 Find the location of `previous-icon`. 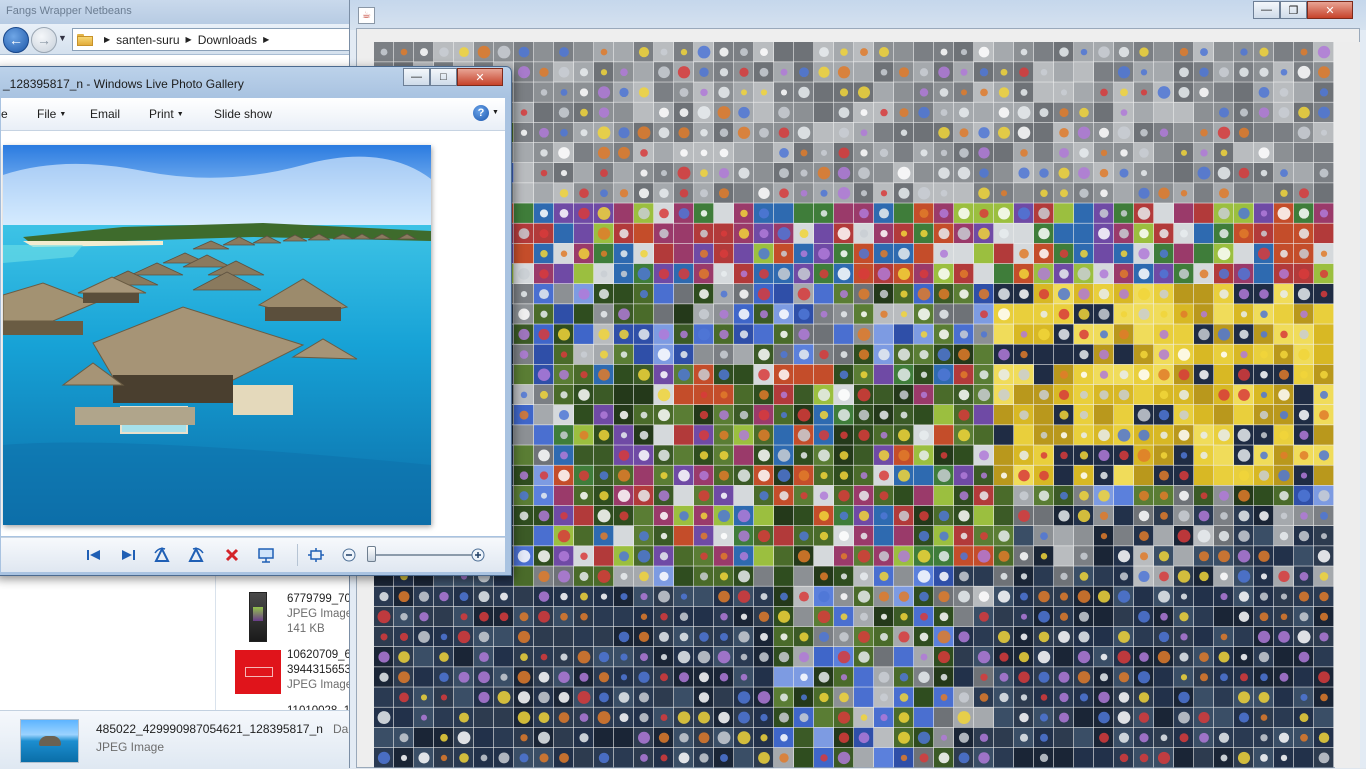

previous-icon is located at coordinates (94, 555).